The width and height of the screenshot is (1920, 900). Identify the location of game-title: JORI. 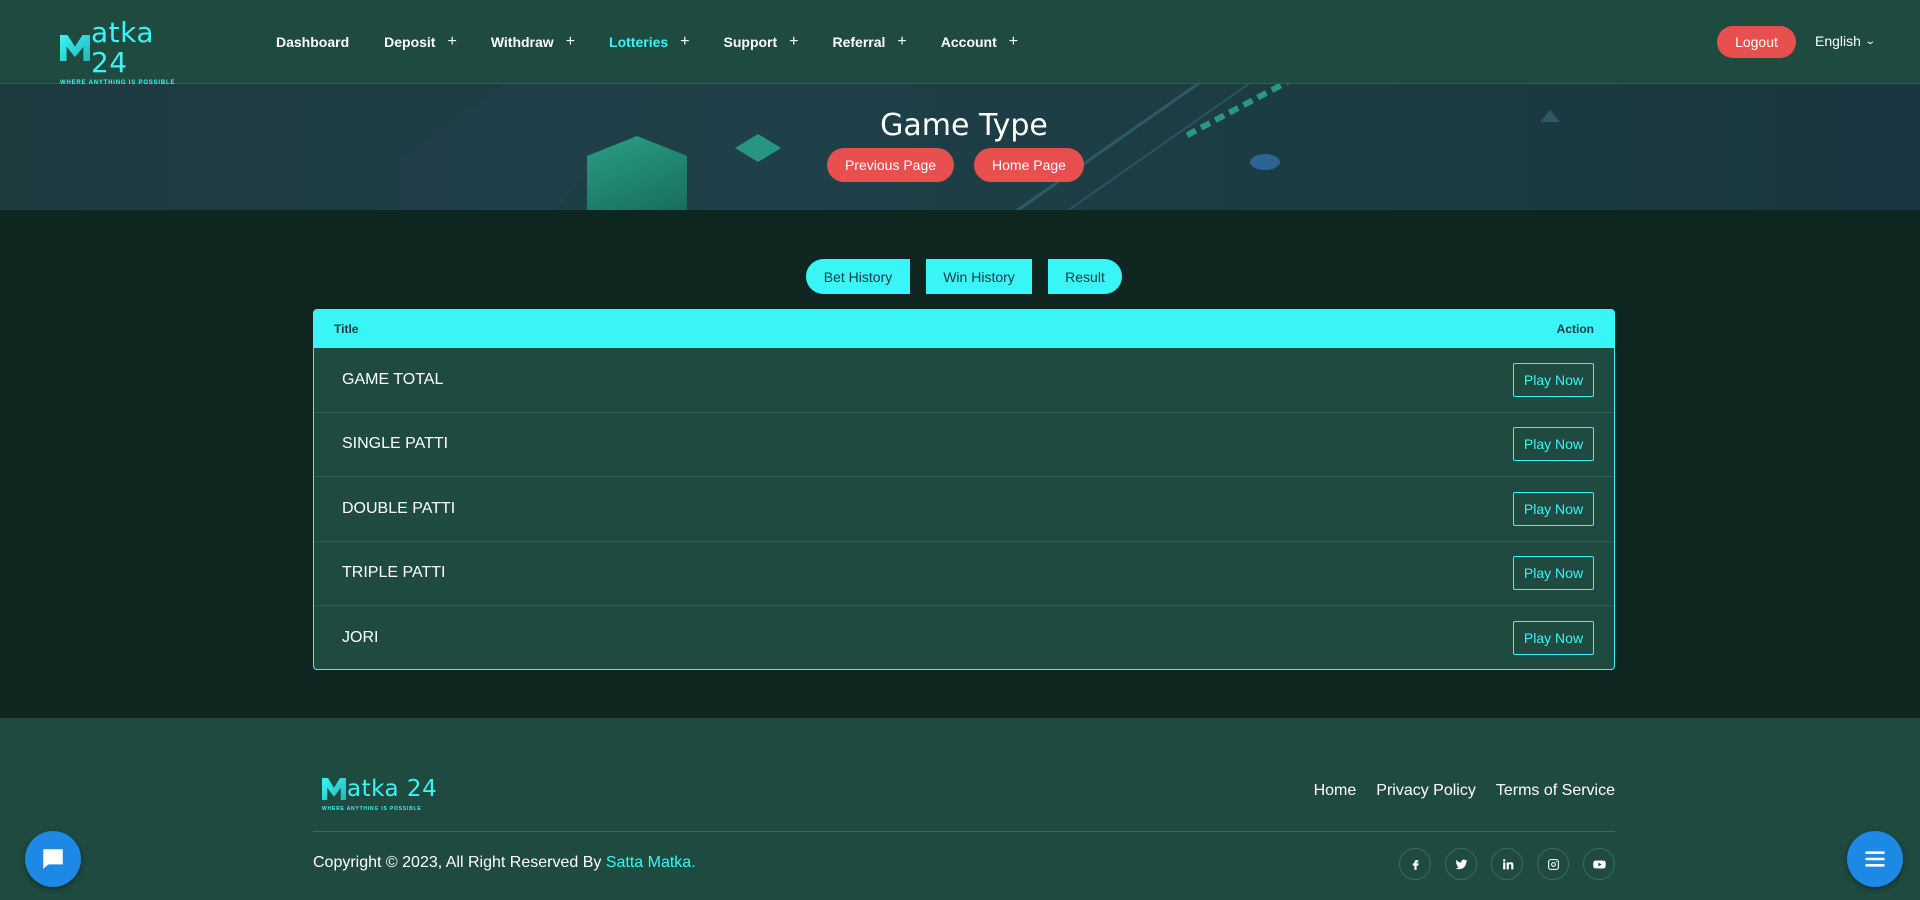
(360, 638).